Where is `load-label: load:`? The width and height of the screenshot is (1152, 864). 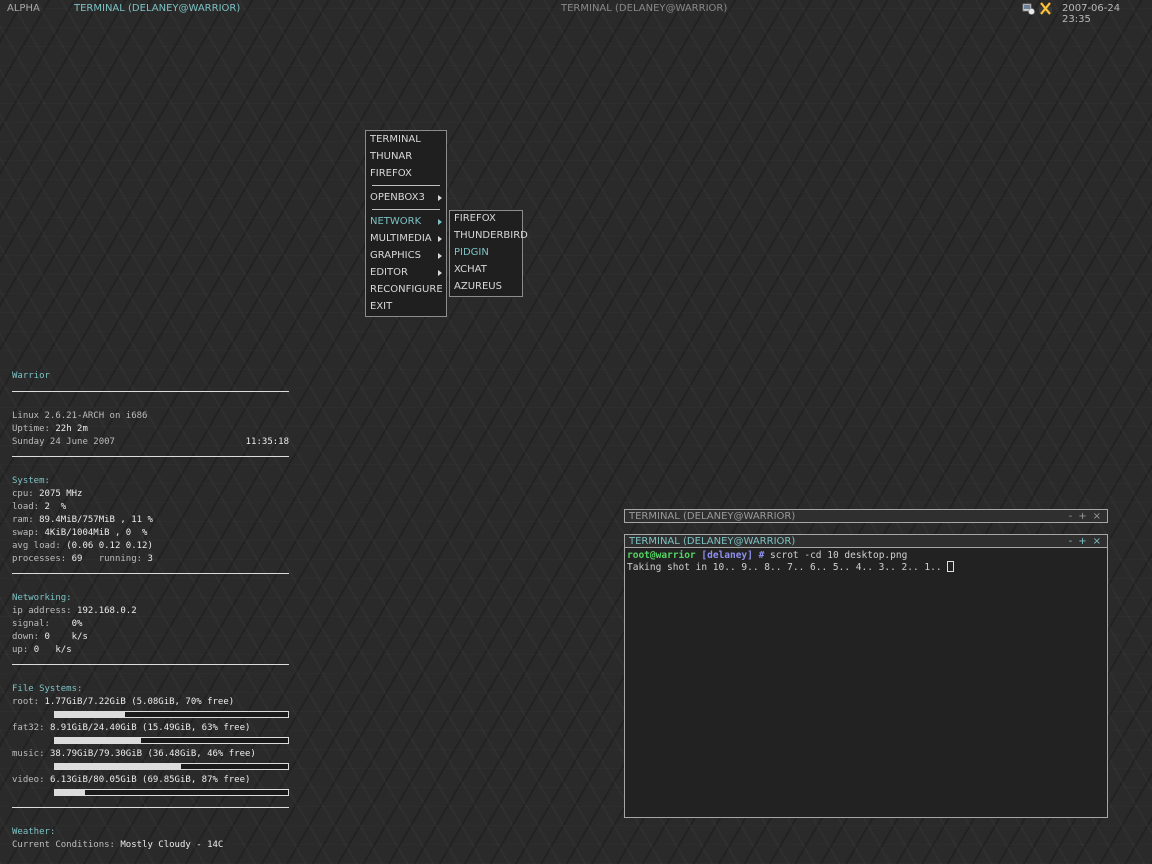 load-label: load: is located at coordinates (26, 507).